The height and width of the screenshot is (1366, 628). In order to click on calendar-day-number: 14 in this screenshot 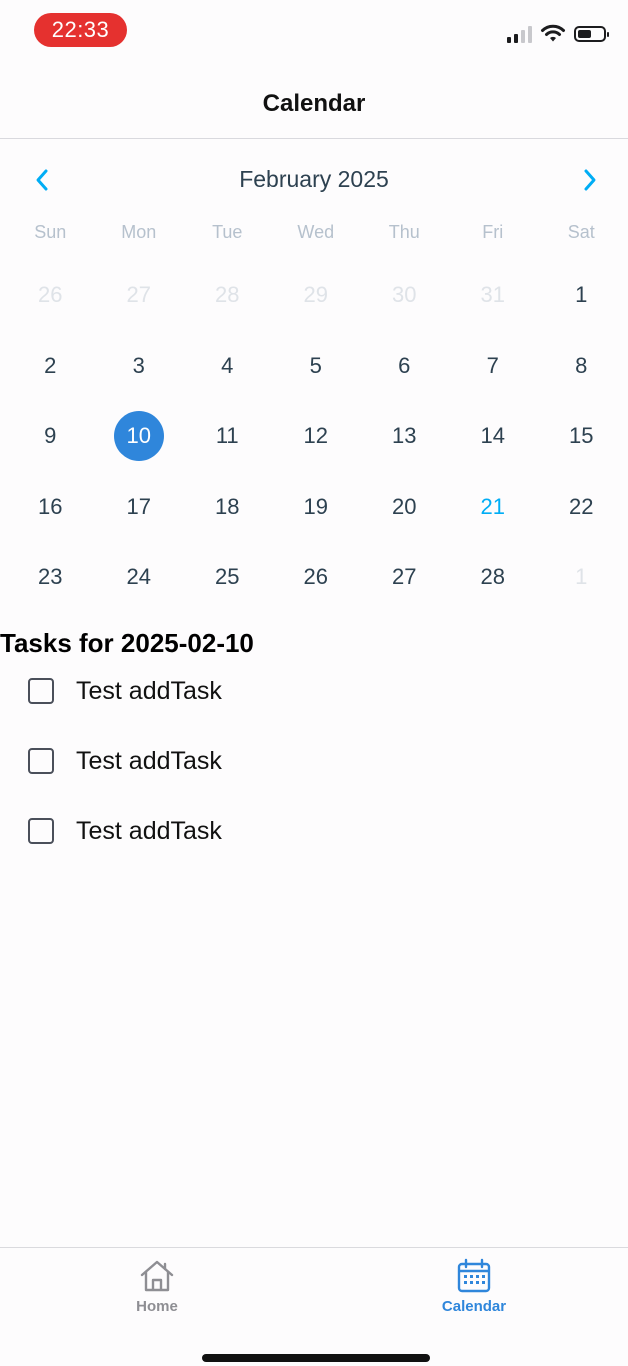, I will do `click(492, 435)`.